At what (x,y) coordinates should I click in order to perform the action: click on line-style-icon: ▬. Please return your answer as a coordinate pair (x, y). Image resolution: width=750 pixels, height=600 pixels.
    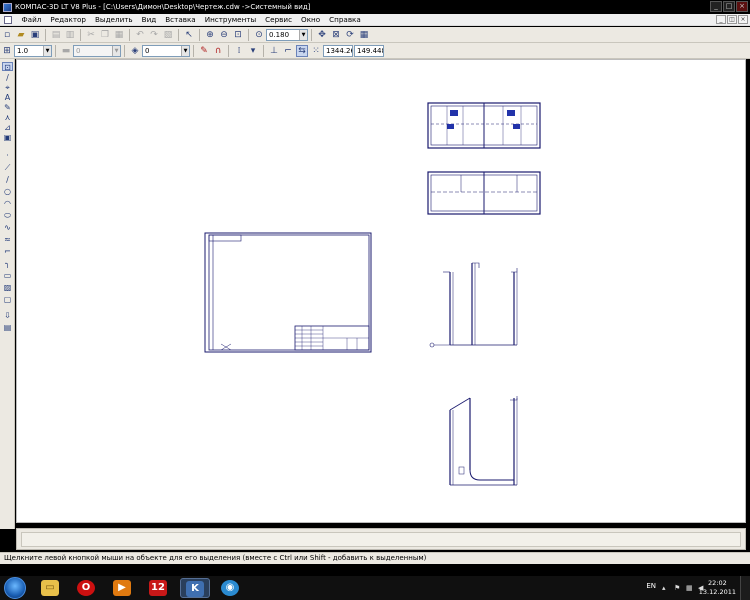
    Looking at the image, I should click on (66, 51).